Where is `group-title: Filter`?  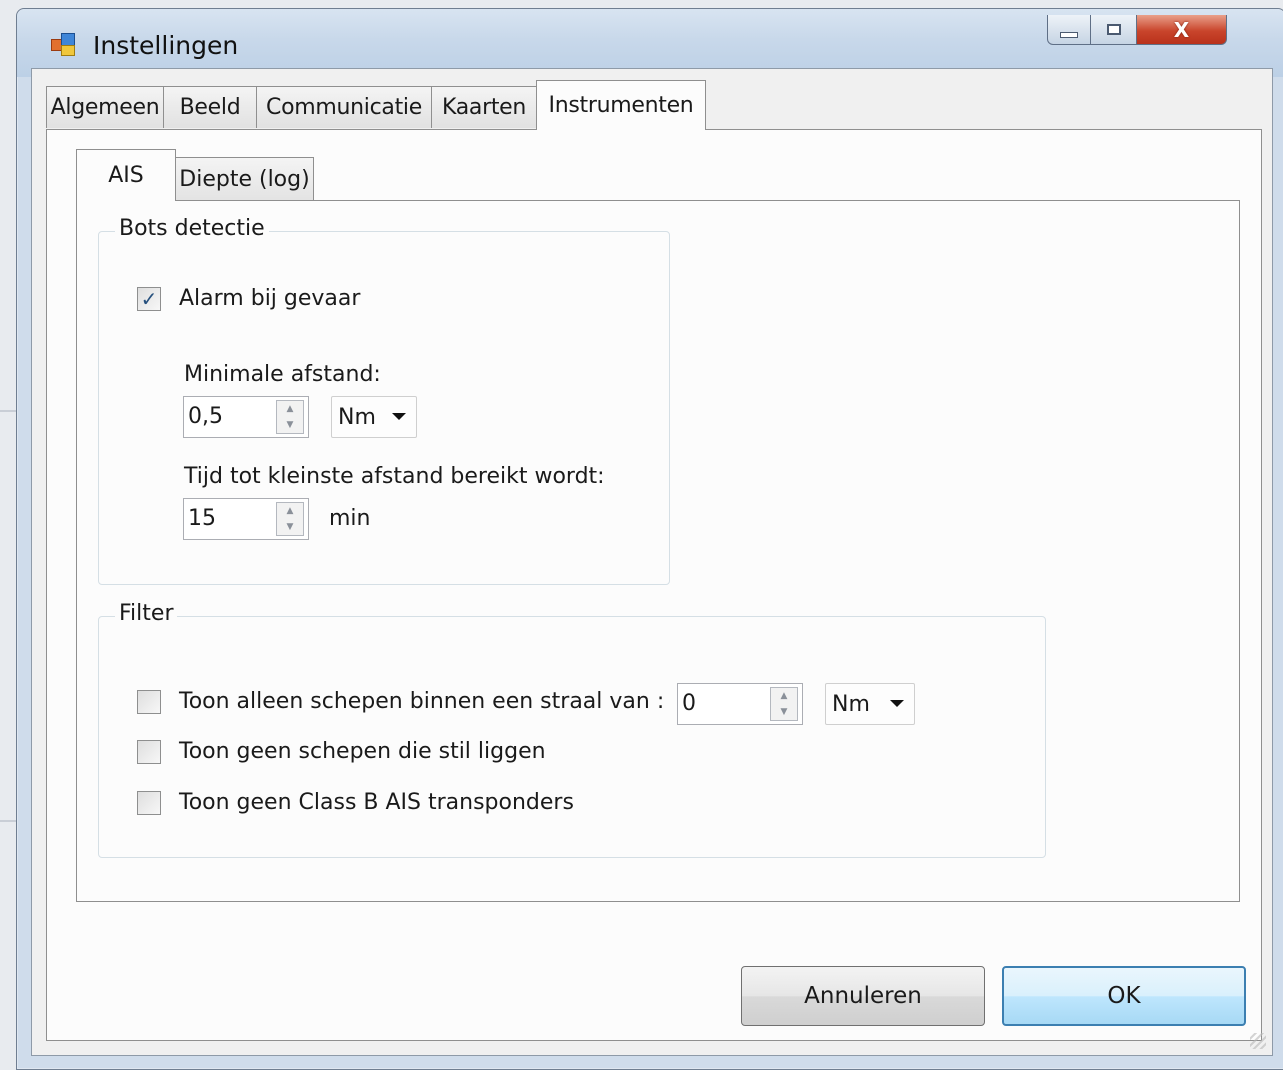 group-title: Filter is located at coordinates (146, 613).